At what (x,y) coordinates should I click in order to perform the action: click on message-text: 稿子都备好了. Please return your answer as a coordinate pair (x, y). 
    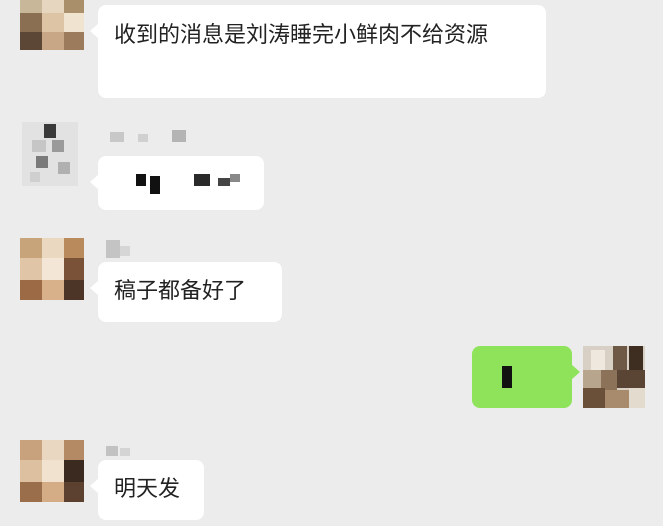
    Looking at the image, I should click on (180, 291).